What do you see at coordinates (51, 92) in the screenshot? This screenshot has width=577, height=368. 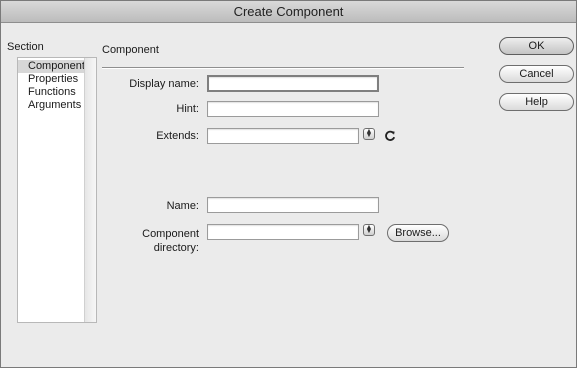 I see `section-item-functions: Functions` at bounding box center [51, 92].